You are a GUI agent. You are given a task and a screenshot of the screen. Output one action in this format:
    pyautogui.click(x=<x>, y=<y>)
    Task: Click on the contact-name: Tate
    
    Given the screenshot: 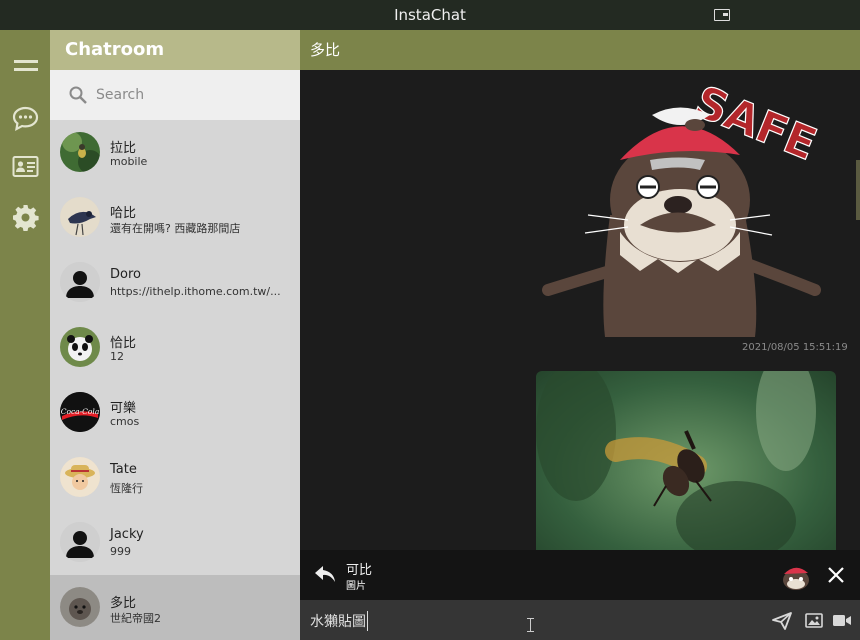 What is the action you would take?
    pyautogui.click(x=123, y=469)
    